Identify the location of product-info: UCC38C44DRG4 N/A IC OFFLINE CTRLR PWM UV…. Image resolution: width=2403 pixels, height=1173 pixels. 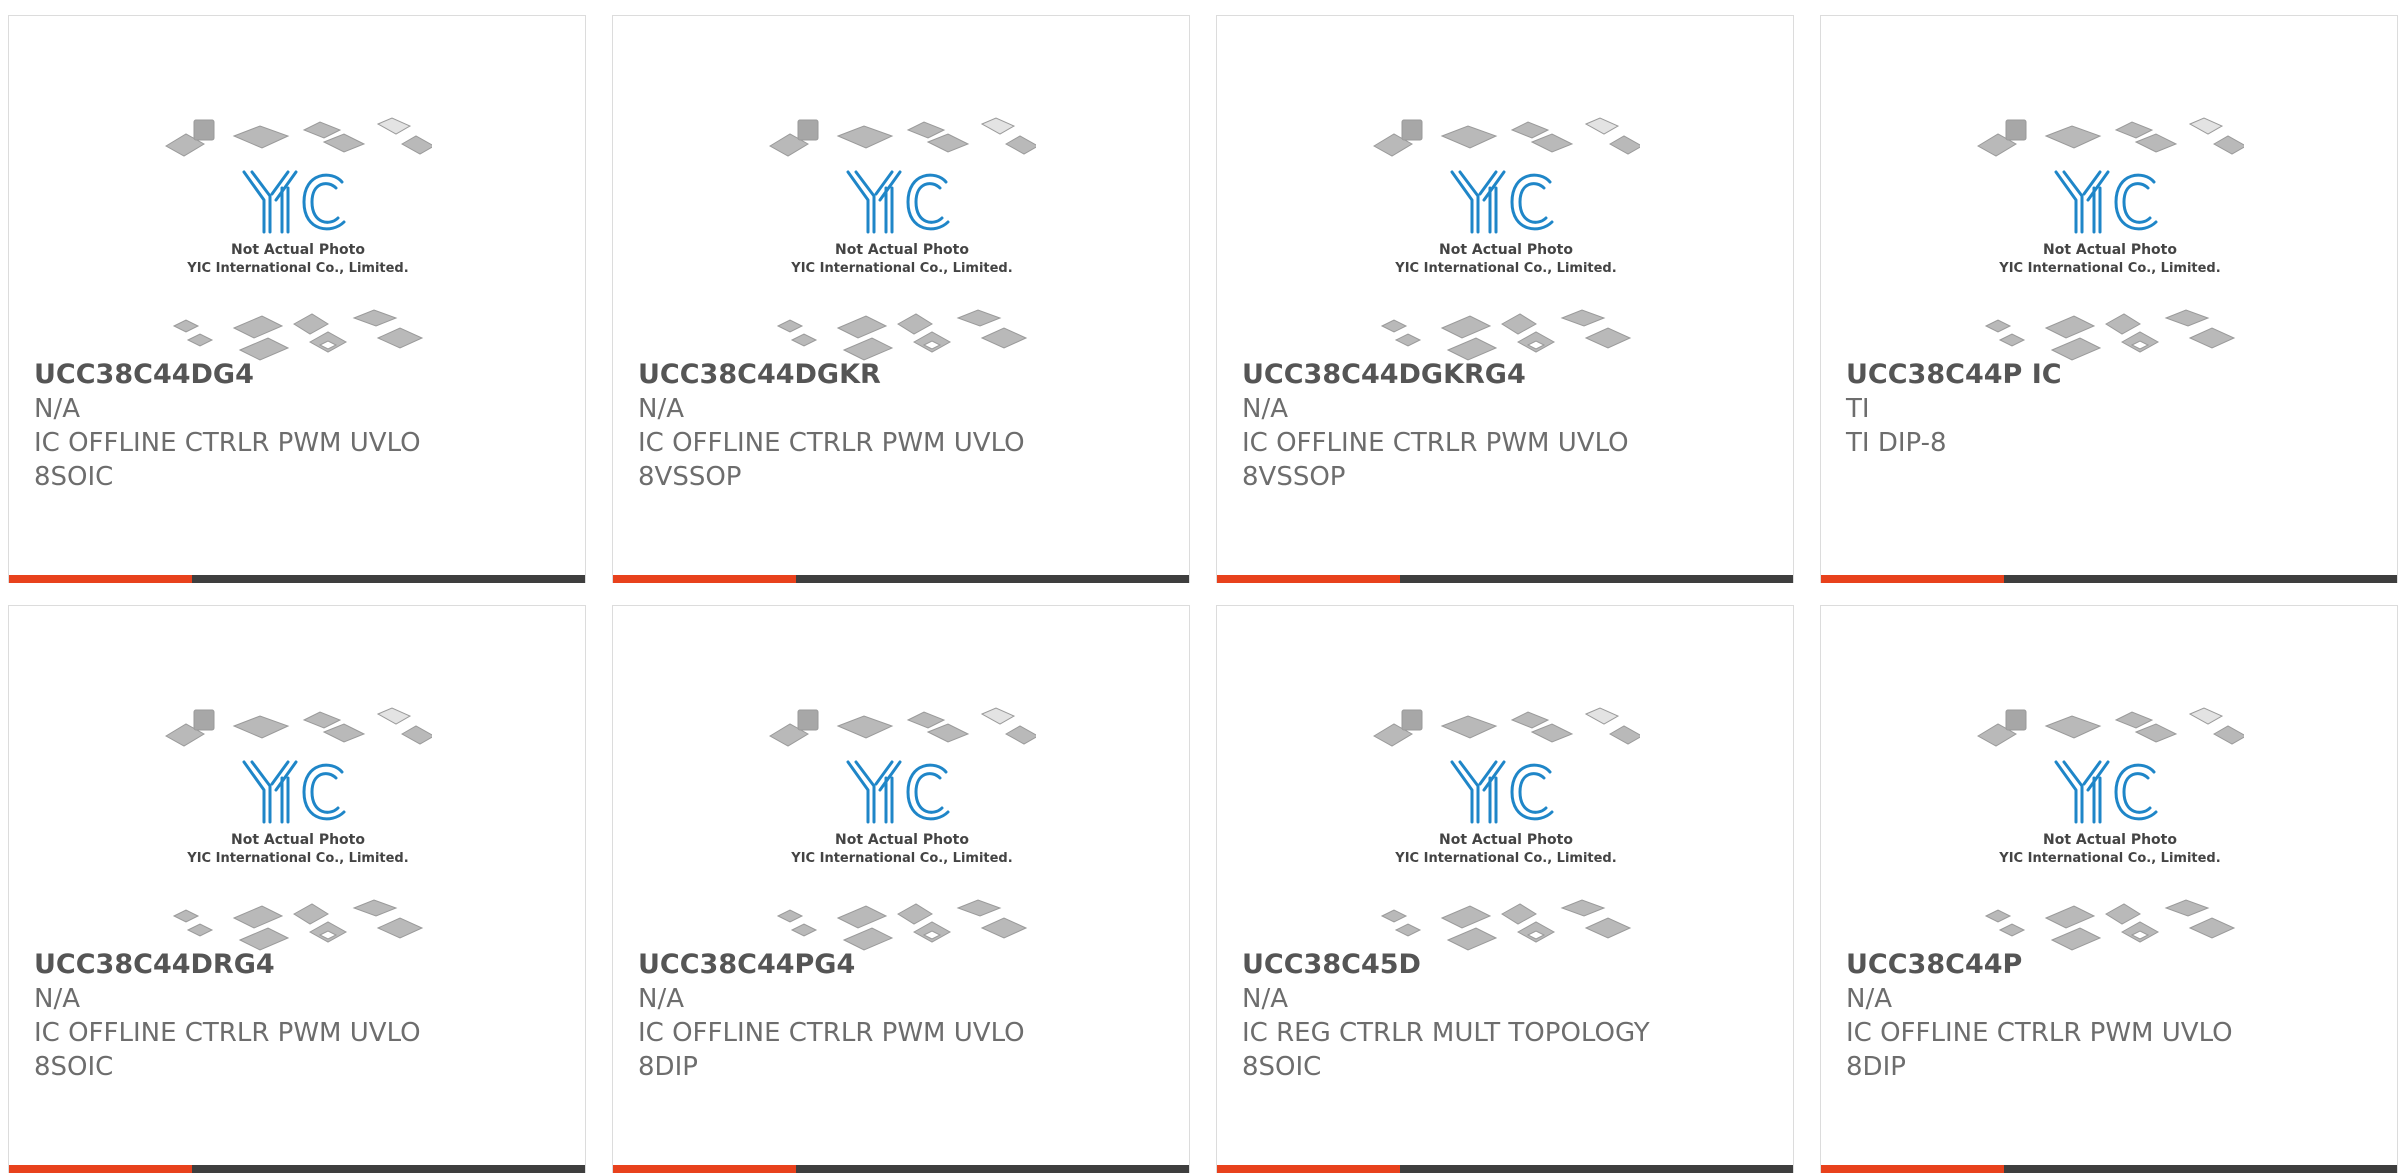
(299, 1016).